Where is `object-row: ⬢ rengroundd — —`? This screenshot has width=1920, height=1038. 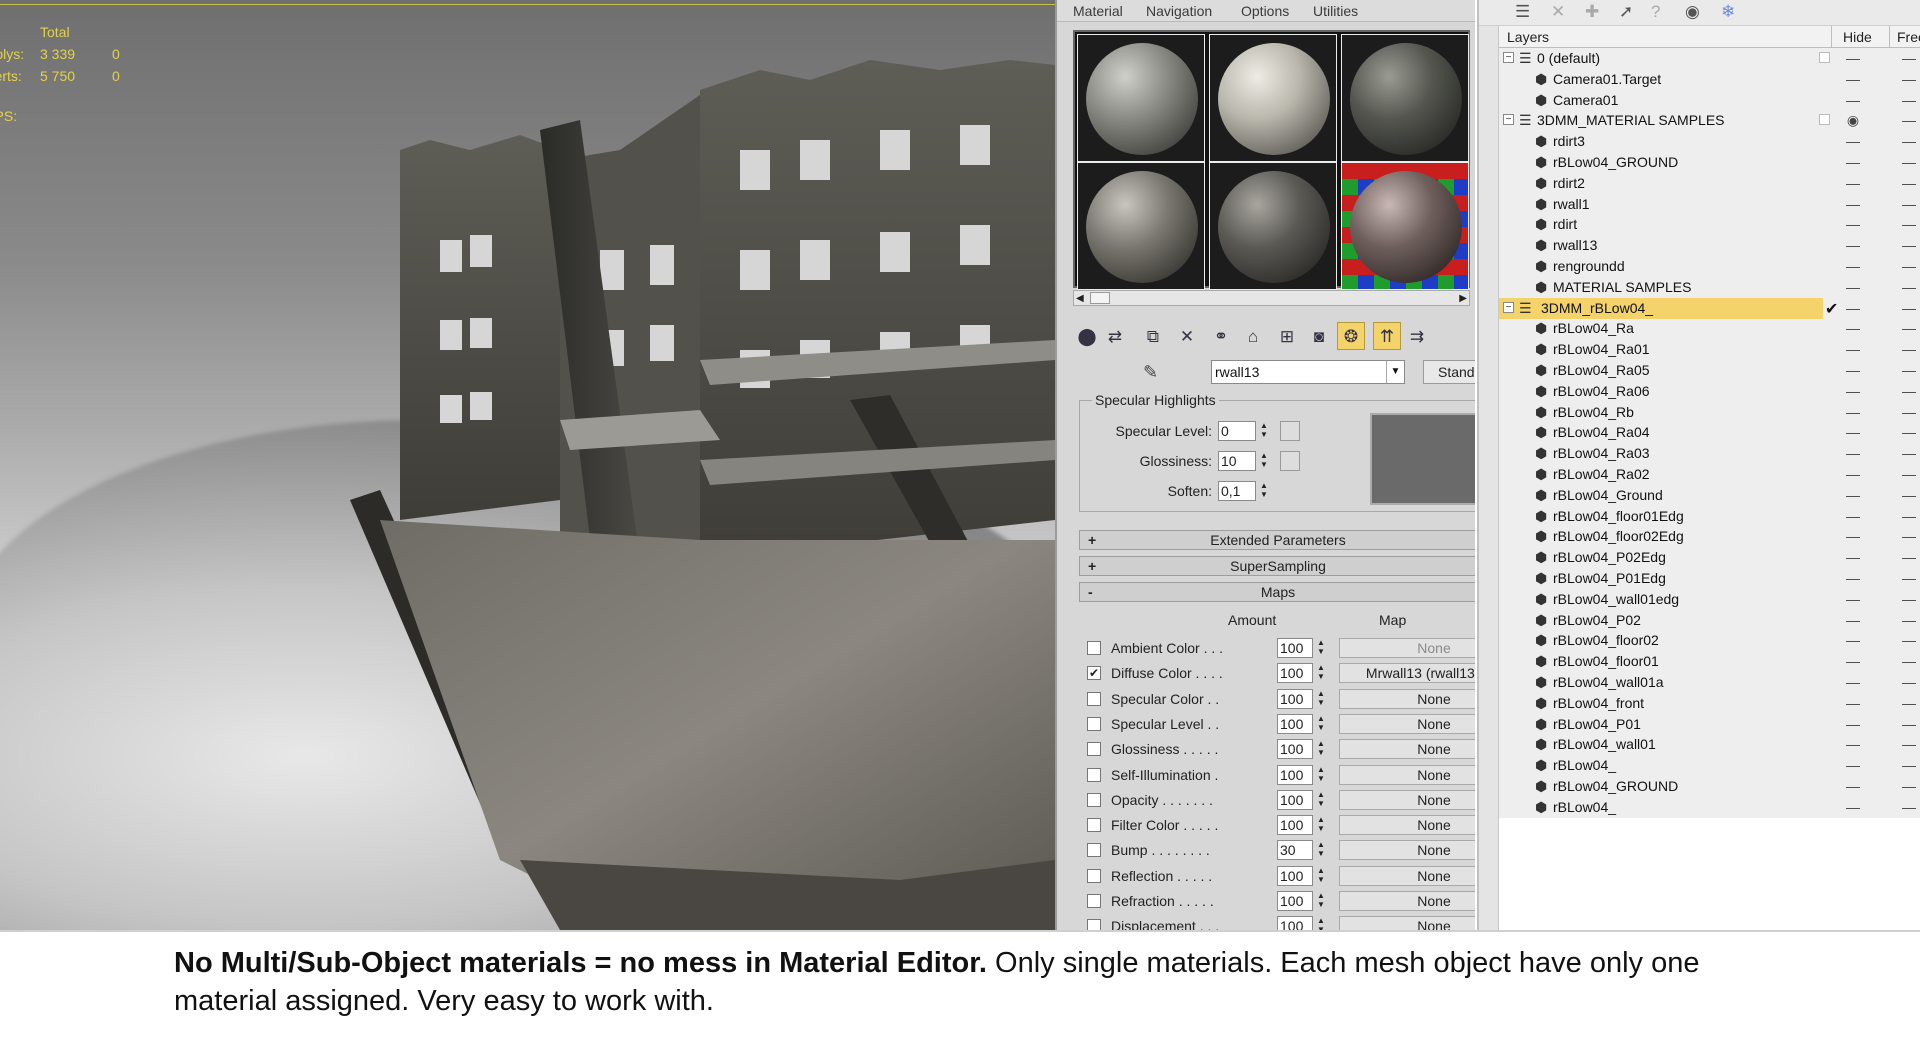 object-row: ⬢ rengroundd — — is located at coordinates (1709, 266).